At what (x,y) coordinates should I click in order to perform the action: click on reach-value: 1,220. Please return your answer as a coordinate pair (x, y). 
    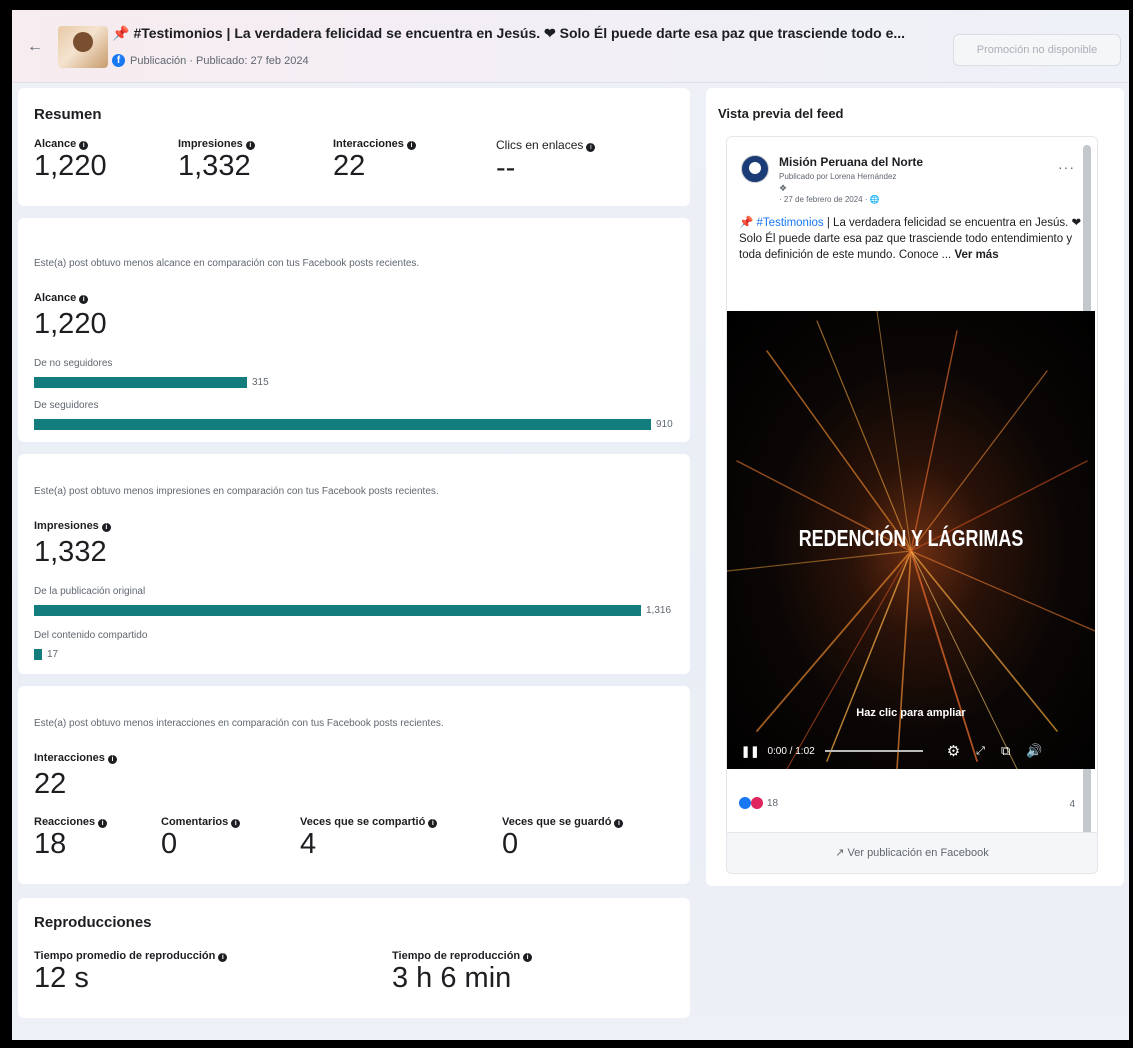
    Looking at the image, I should click on (70, 324).